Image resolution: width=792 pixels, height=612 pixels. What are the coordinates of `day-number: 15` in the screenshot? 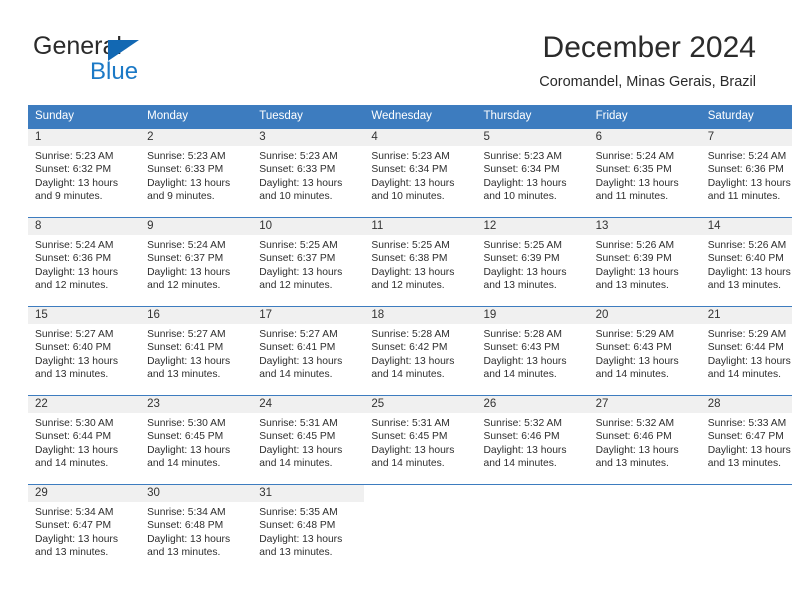 It's located at (84, 315).